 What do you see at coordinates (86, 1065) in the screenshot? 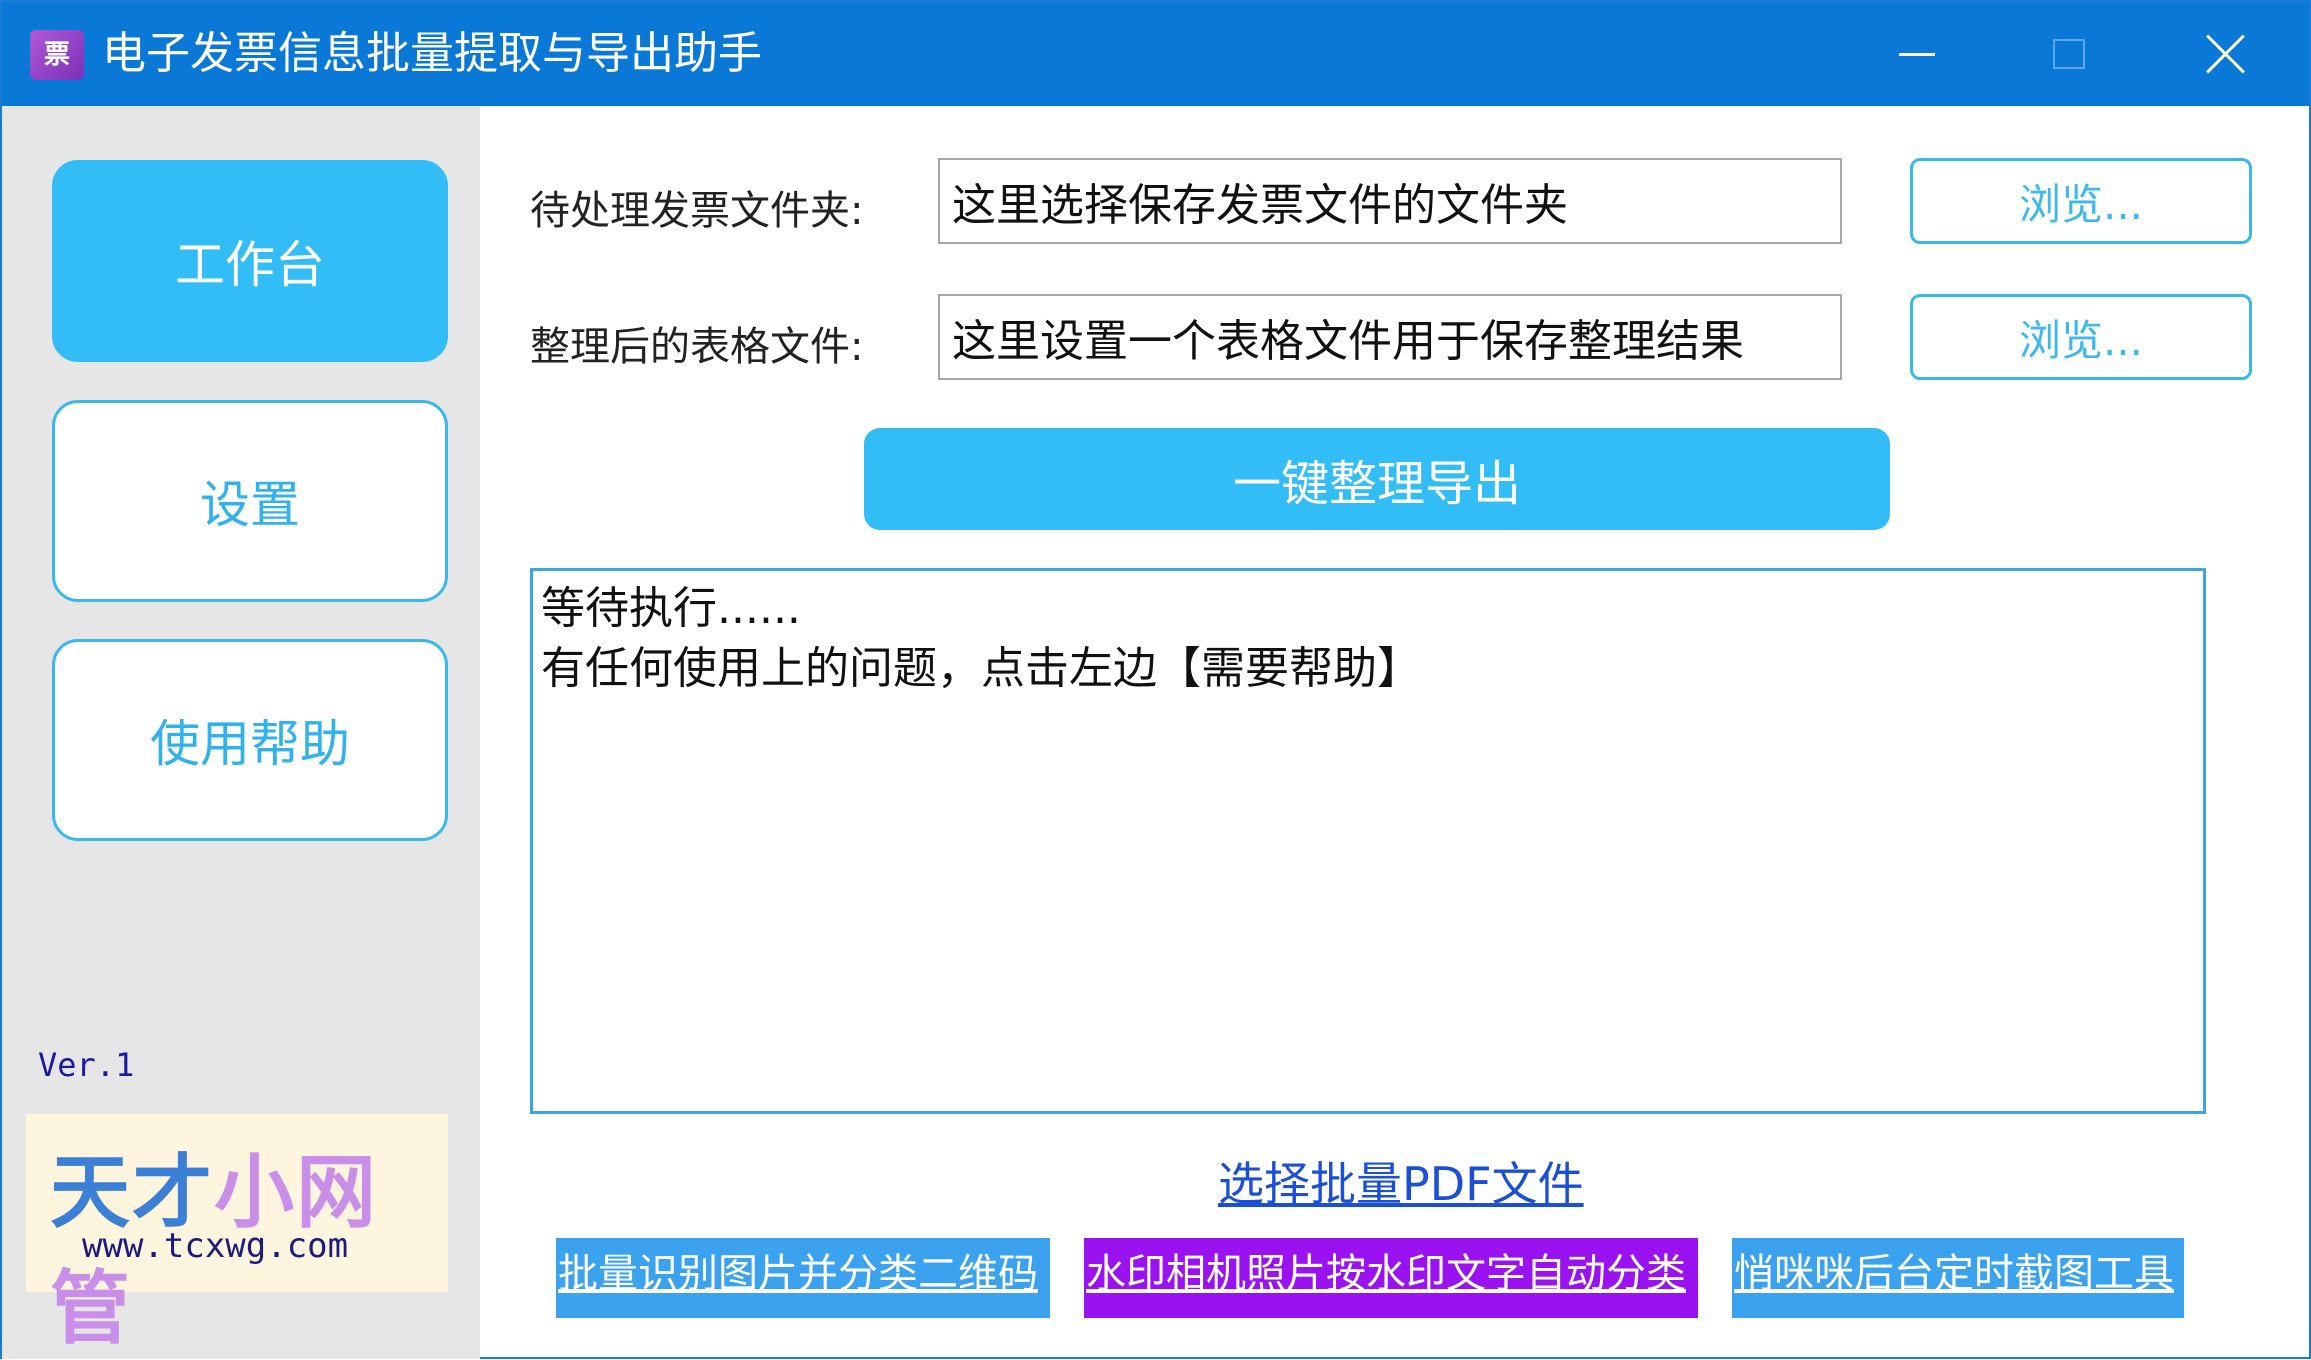
I see `version-label: Ver.1` at bounding box center [86, 1065].